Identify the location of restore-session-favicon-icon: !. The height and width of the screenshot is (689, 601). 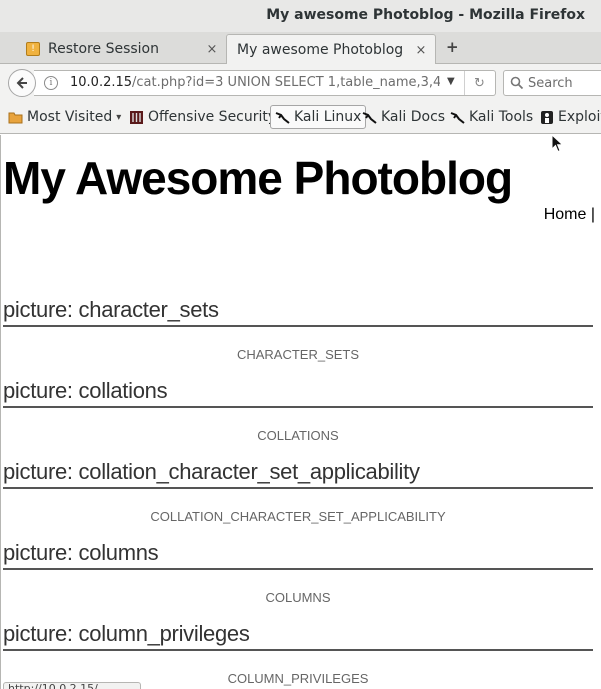
(33, 49).